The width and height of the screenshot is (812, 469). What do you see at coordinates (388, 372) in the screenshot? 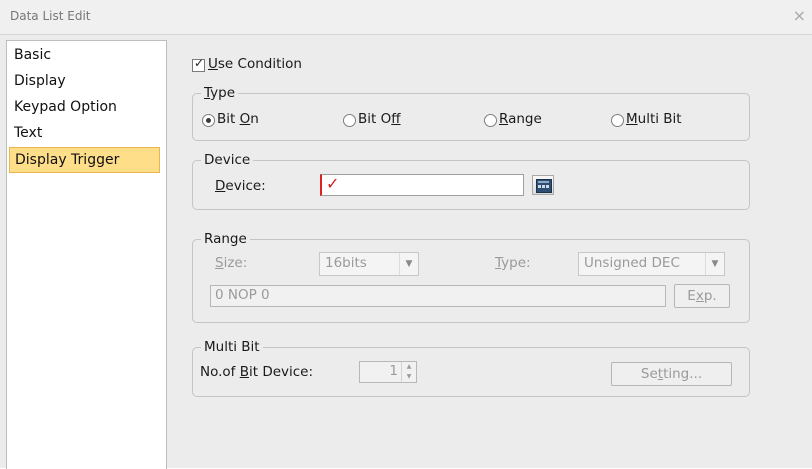
I see `bit-device-count-stepper: 1 ▲ ▼` at bounding box center [388, 372].